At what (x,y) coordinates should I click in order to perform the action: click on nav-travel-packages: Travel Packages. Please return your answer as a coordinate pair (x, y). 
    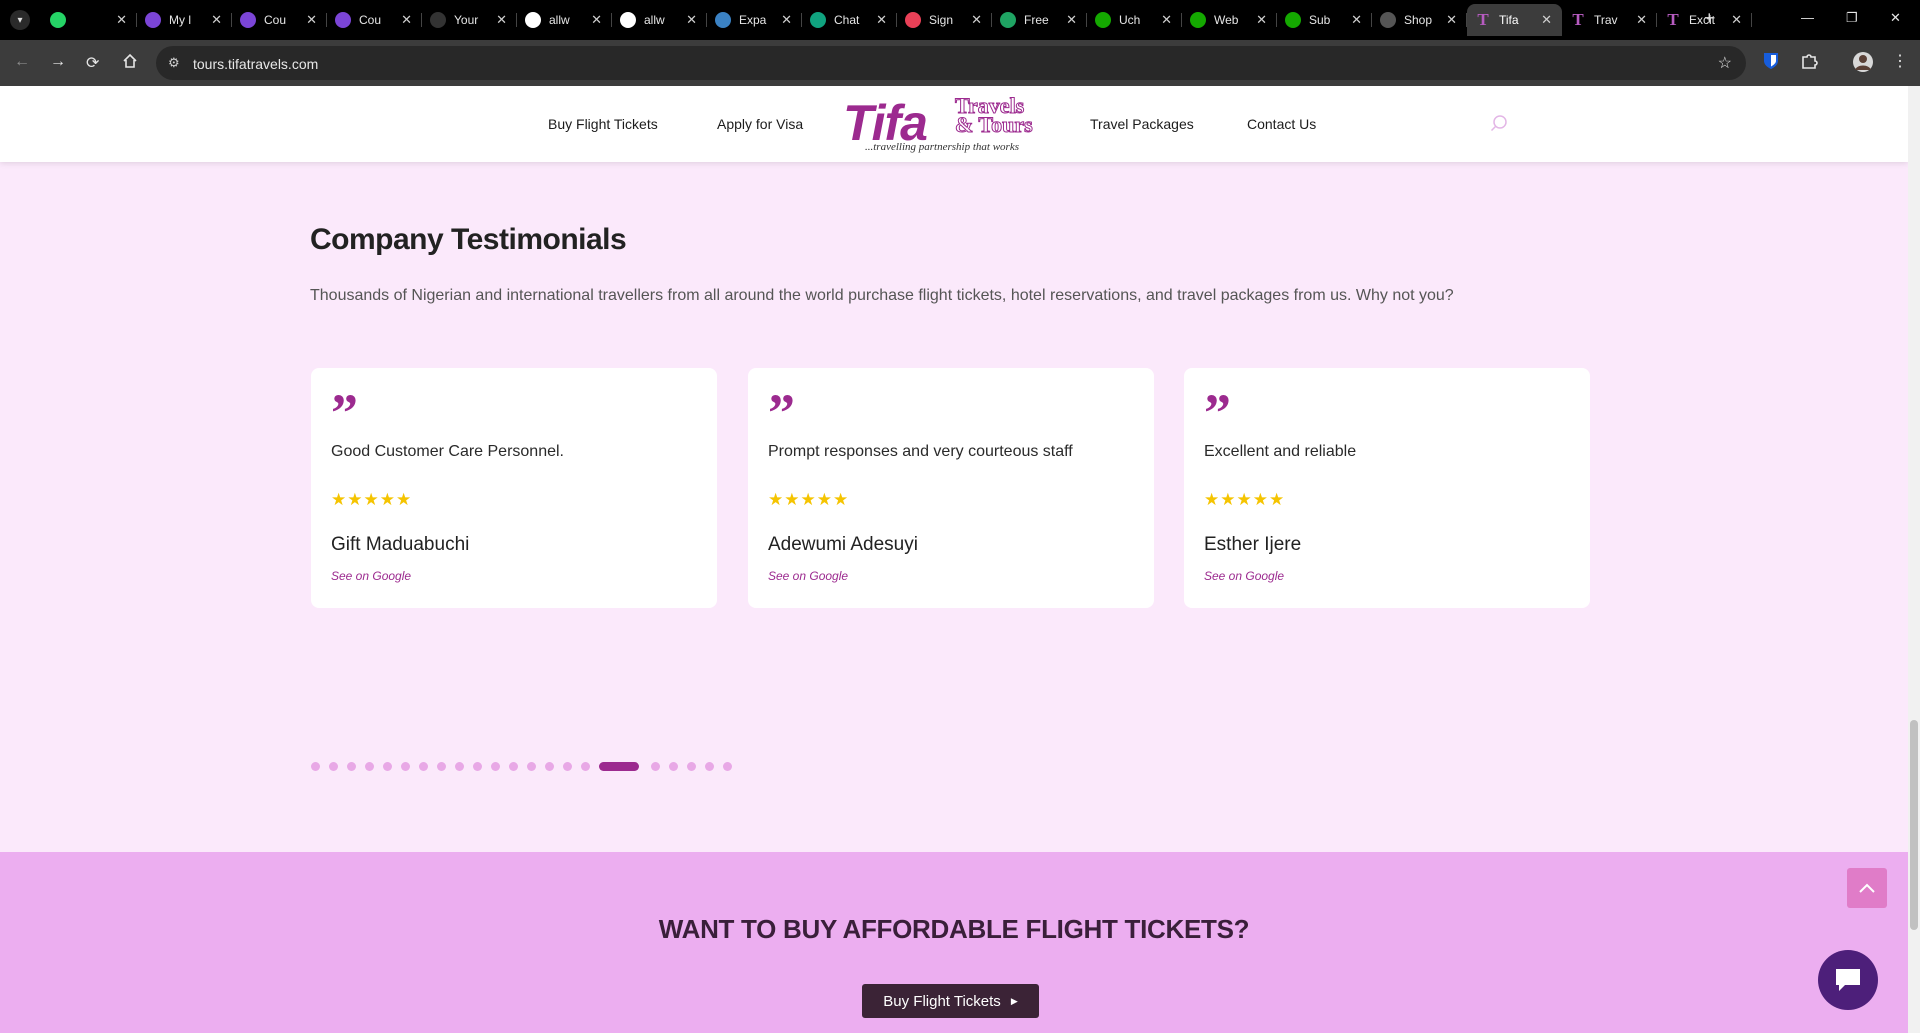
    Looking at the image, I should click on (1142, 124).